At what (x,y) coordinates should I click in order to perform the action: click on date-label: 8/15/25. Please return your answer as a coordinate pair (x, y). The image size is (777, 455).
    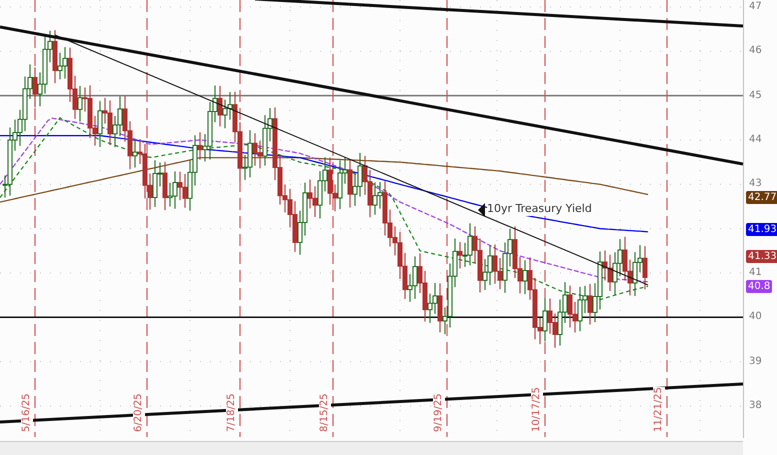
    Looking at the image, I should click on (325, 412).